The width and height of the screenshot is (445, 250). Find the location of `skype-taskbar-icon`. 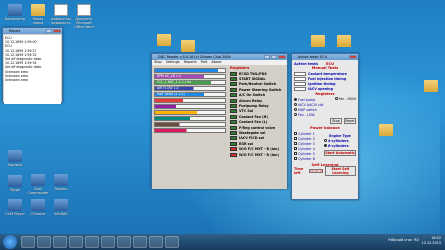

skype-taskbar-icon is located at coordinates (124, 242).